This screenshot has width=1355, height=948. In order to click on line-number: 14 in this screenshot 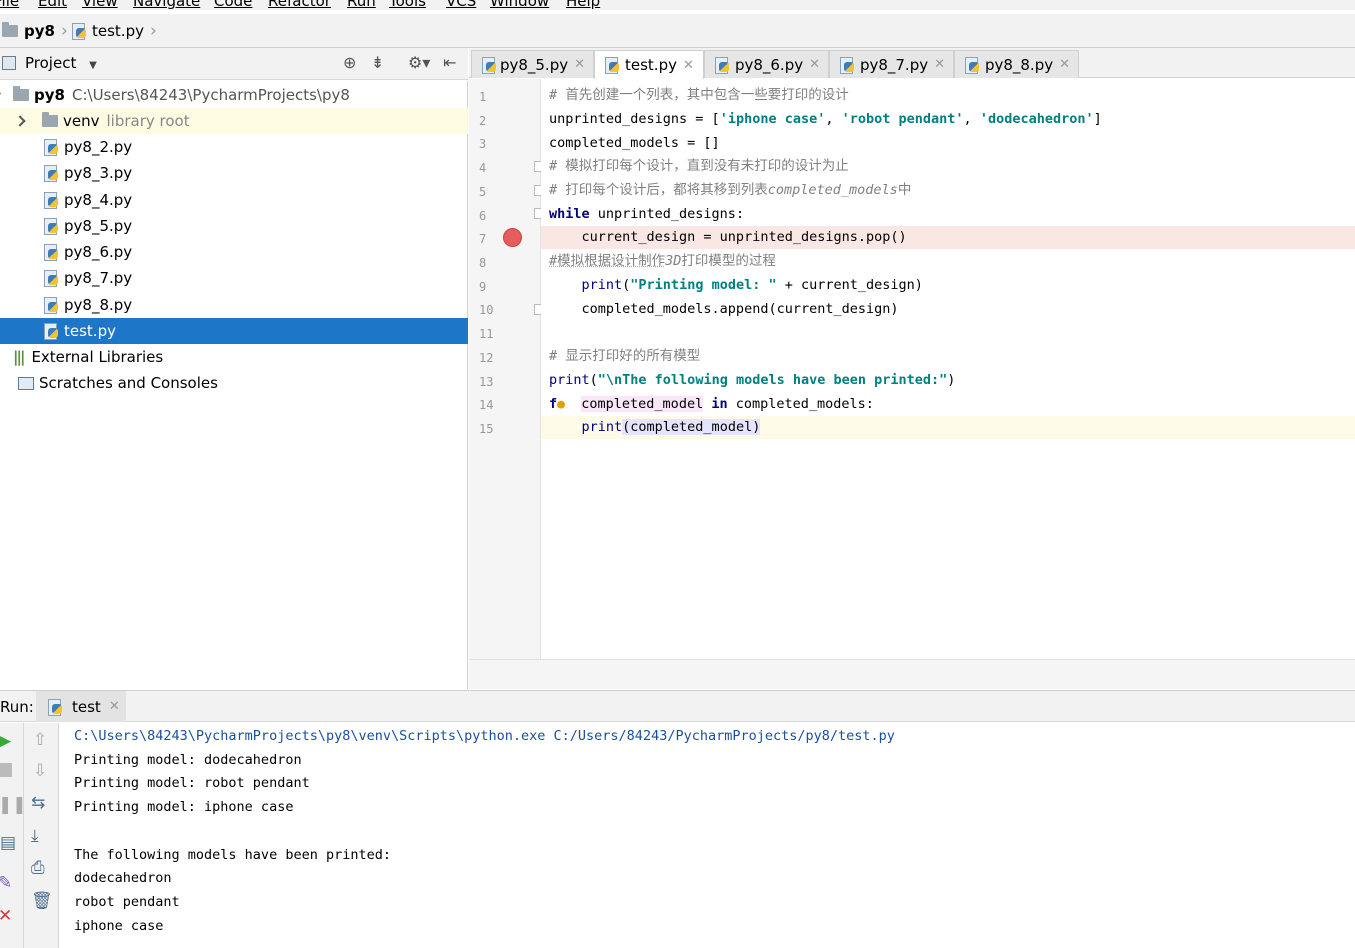, I will do `click(486, 405)`.